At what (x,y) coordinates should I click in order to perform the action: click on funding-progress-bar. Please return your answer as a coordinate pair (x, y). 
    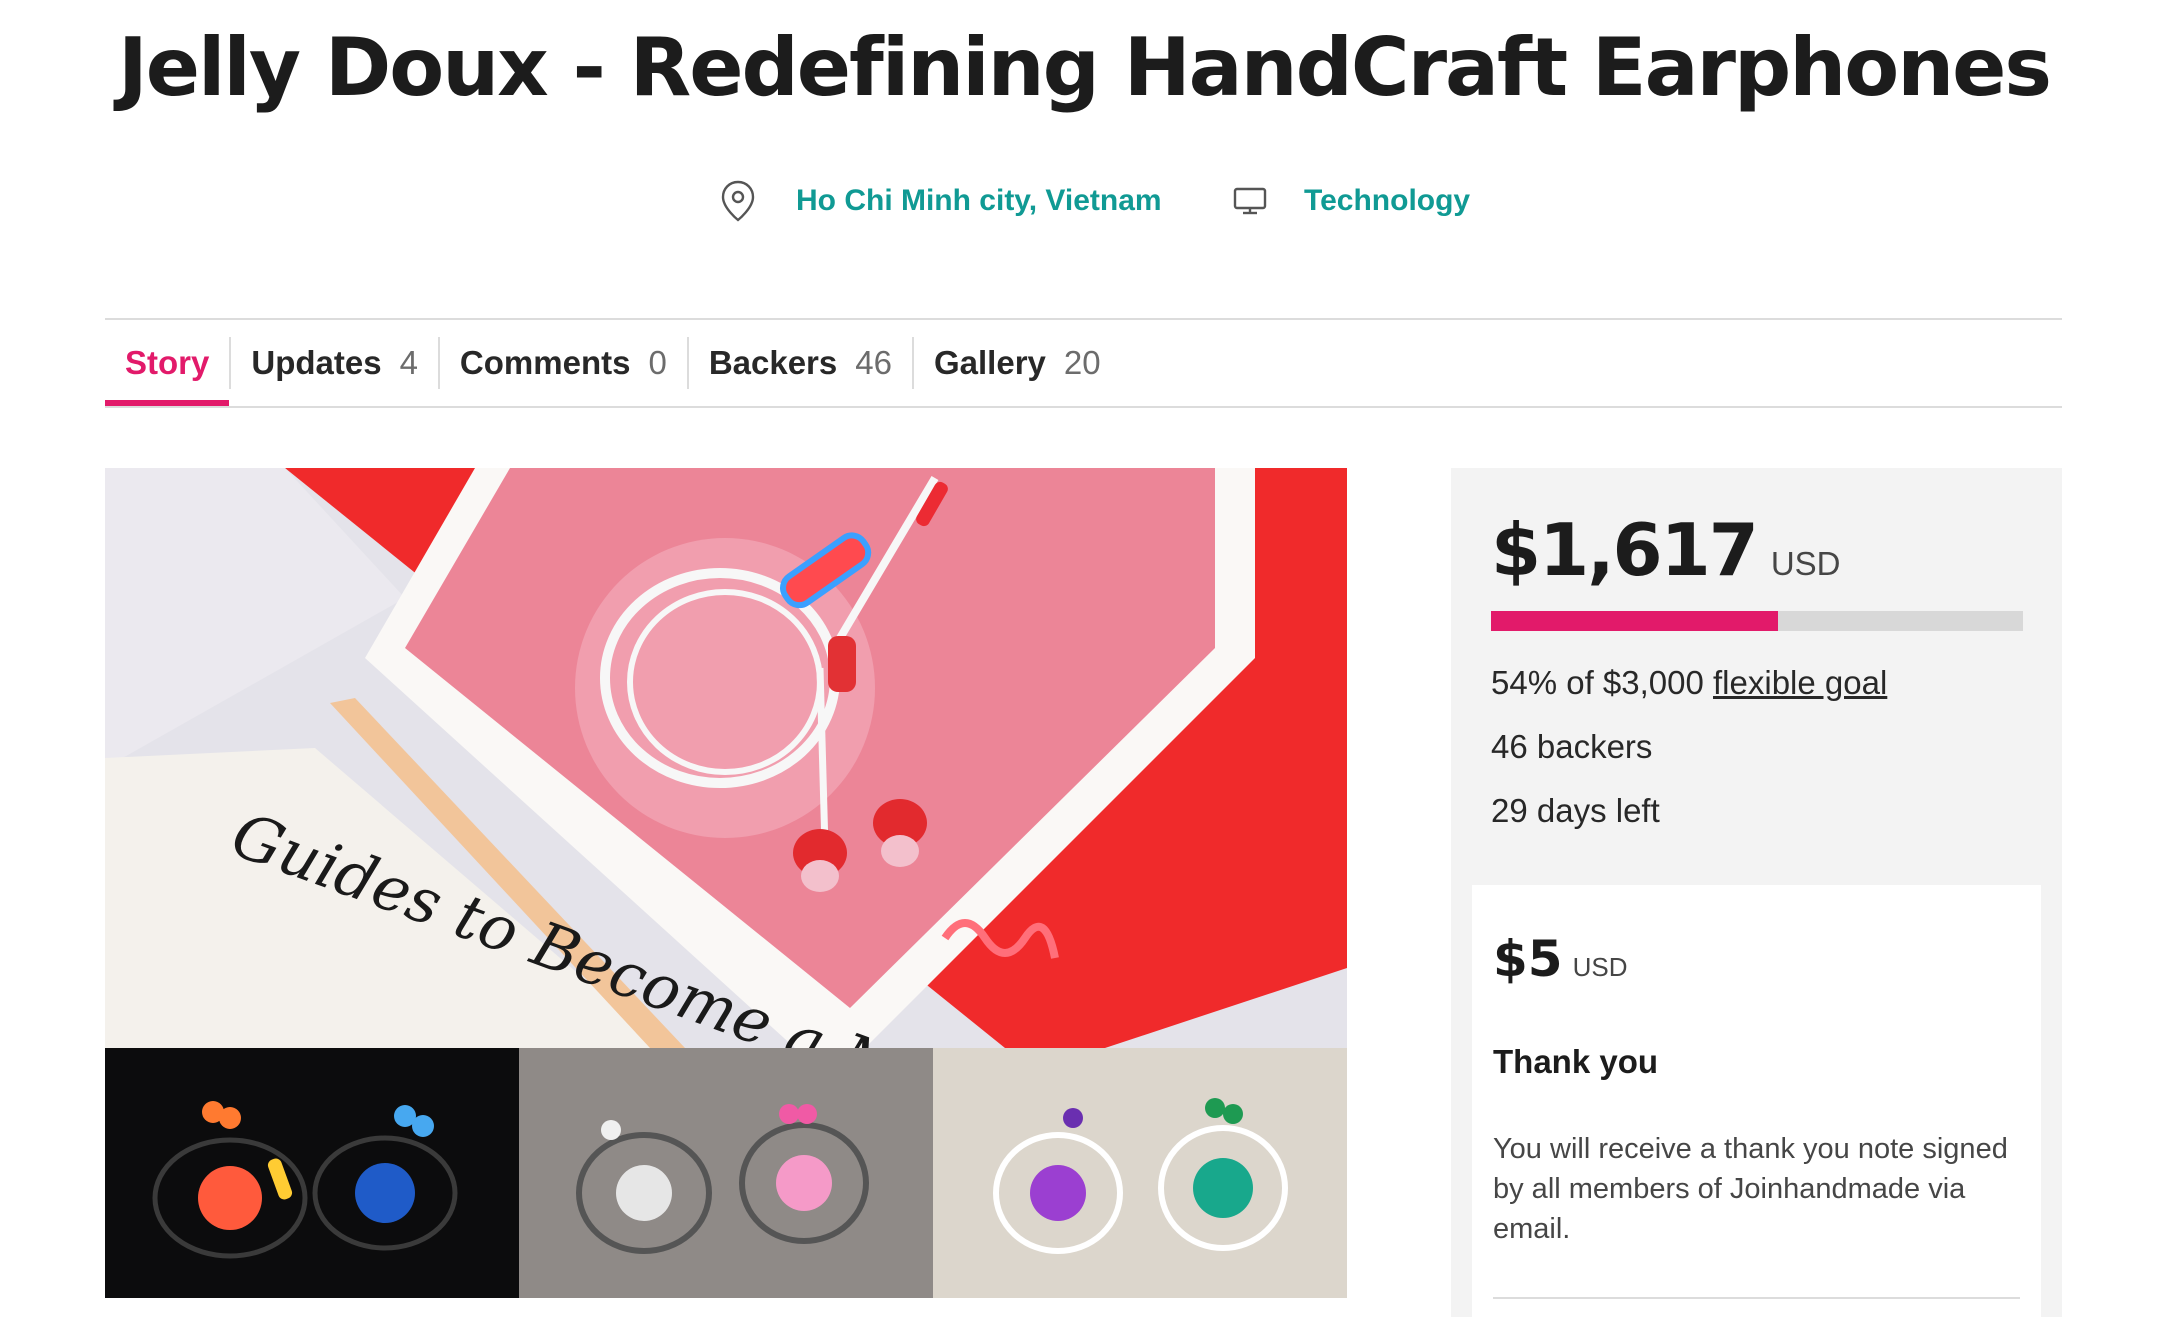
    Looking at the image, I should click on (1757, 621).